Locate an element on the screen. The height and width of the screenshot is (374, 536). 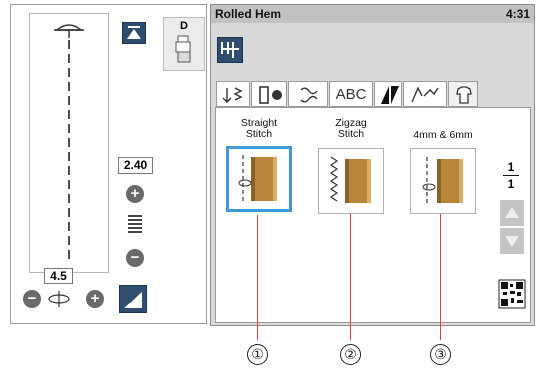
stitch-2-label: Zigzag Stitch is located at coordinates (351, 129).